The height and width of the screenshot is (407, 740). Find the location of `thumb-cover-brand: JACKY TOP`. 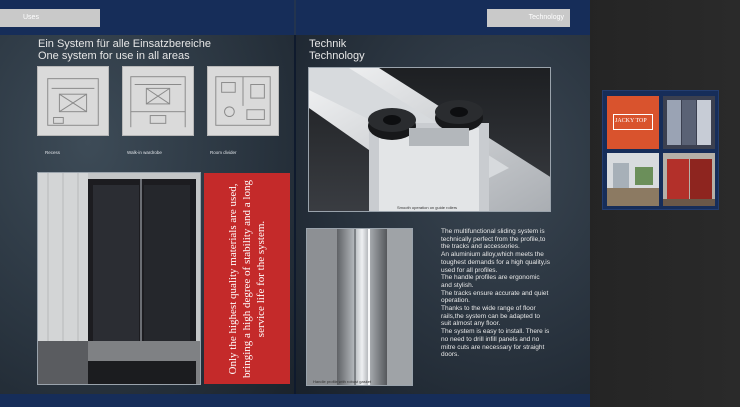

thumb-cover-brand: JACKY TOP is located at coordinates (633, 122).